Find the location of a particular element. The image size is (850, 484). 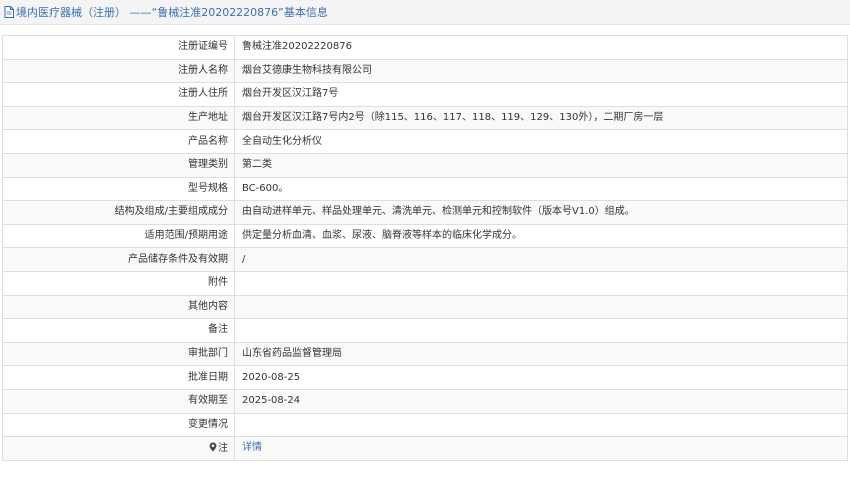

table-row: 有效期至 2025-08-24 is located at coordinates (425, 401).